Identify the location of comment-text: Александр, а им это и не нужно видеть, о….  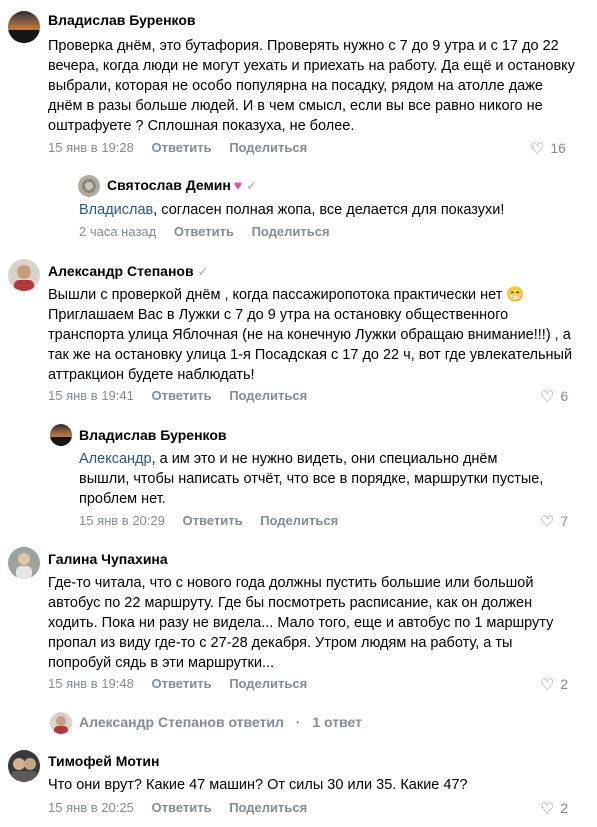
(311, 479).